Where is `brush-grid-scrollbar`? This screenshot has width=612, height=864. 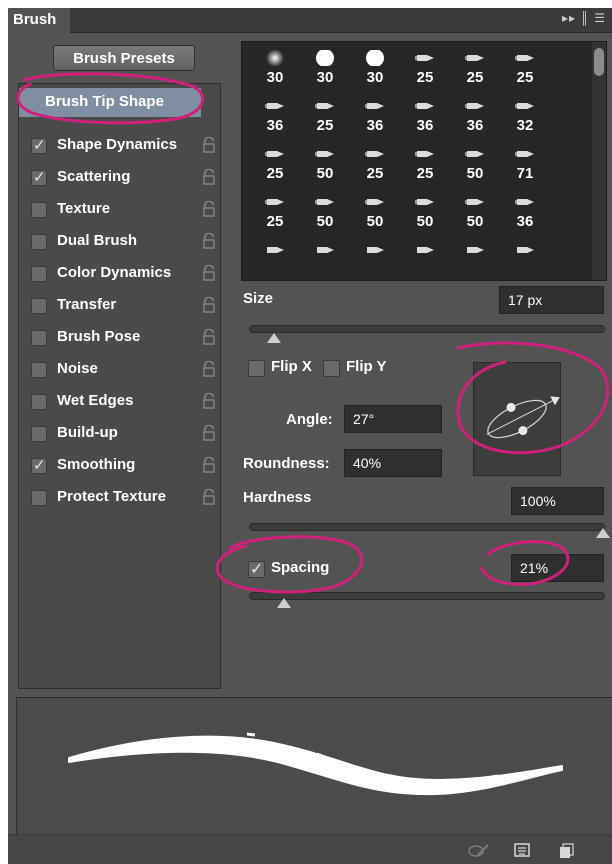
brush-grid-scrollbar is located at coordinates (599, 161).